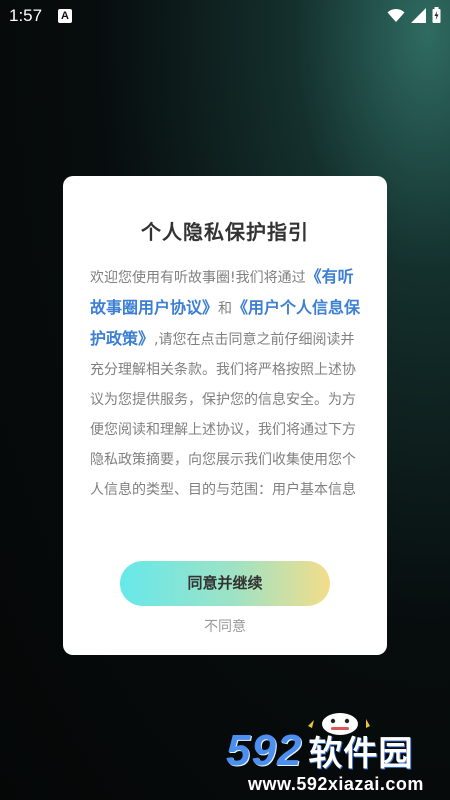  Describe the element at coordinates (264, 750) in the screenshot. I see `watermark-logo-number: 592` at that location.